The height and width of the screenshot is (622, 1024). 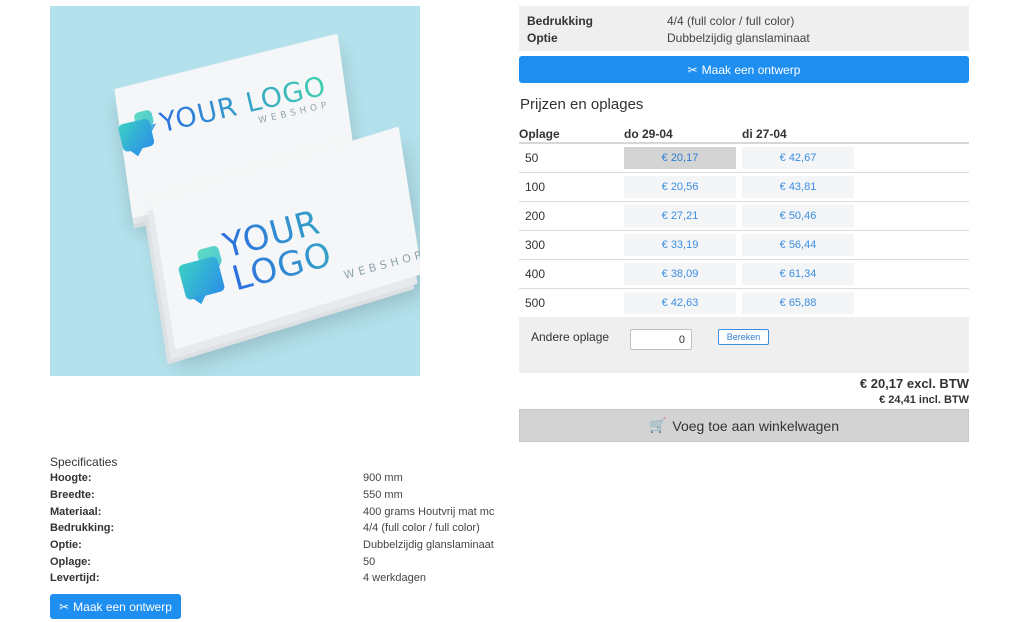 What do you see at coordinates (272, 478) in the screenshot?
I see `spec-row: Hoogte: 900 mm` at bounding box center [272, 478].